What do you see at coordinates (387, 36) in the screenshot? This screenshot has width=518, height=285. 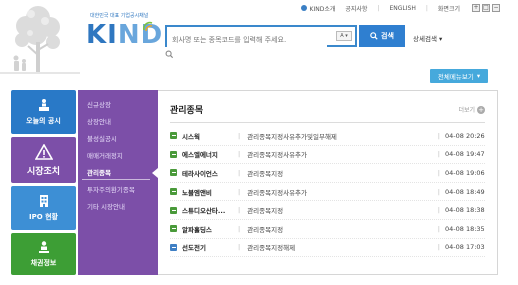 I see `search-button-label: 검색` at bounding box center [387, 36].